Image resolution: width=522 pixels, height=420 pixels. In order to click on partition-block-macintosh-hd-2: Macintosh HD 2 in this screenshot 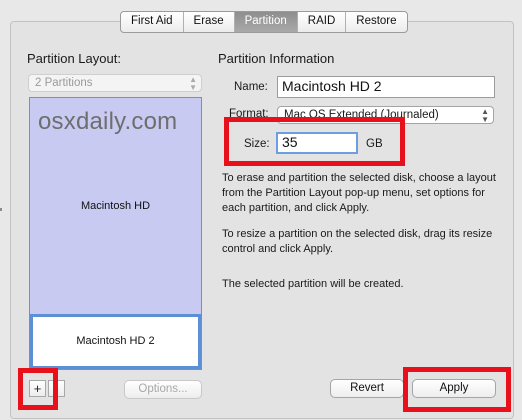, I will do `click(115, 341)`.